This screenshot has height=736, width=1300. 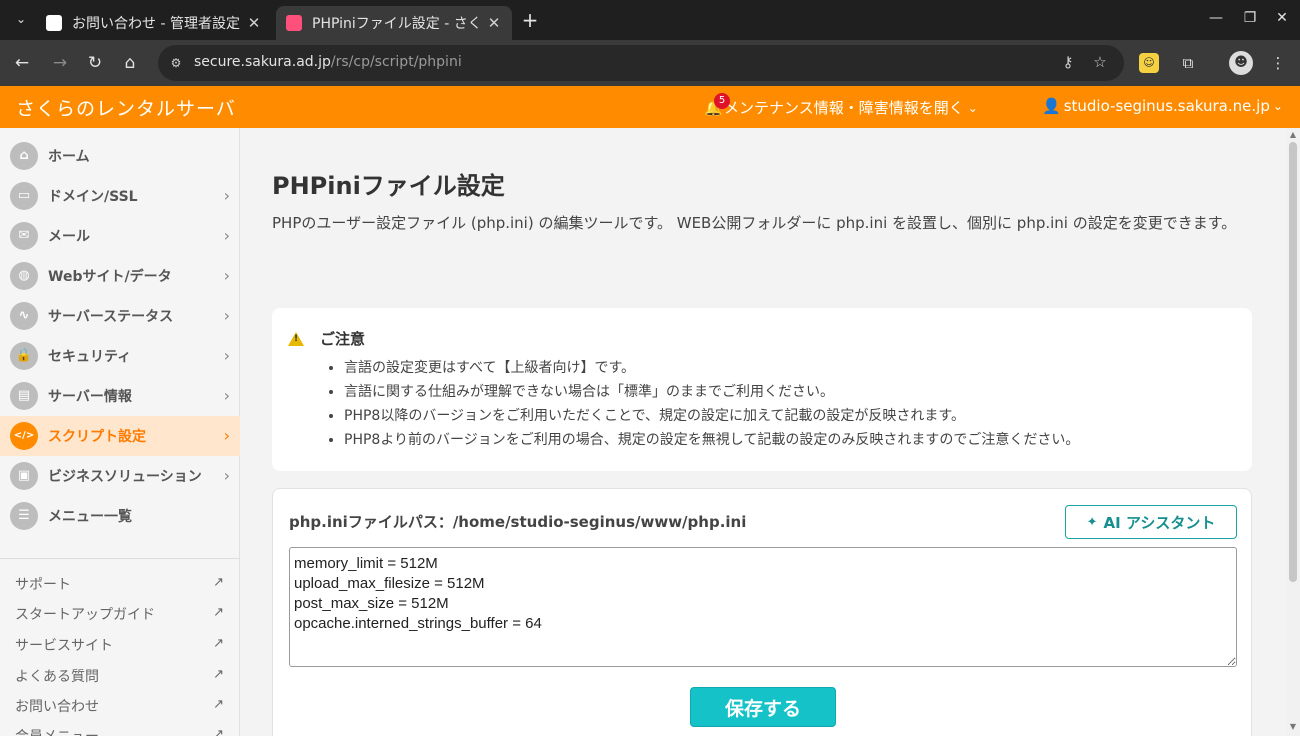 What do you see at coordinates (24, 356) in the screenshot?
I see `lock-icon: 🔒` at bounding box center [24, 356].